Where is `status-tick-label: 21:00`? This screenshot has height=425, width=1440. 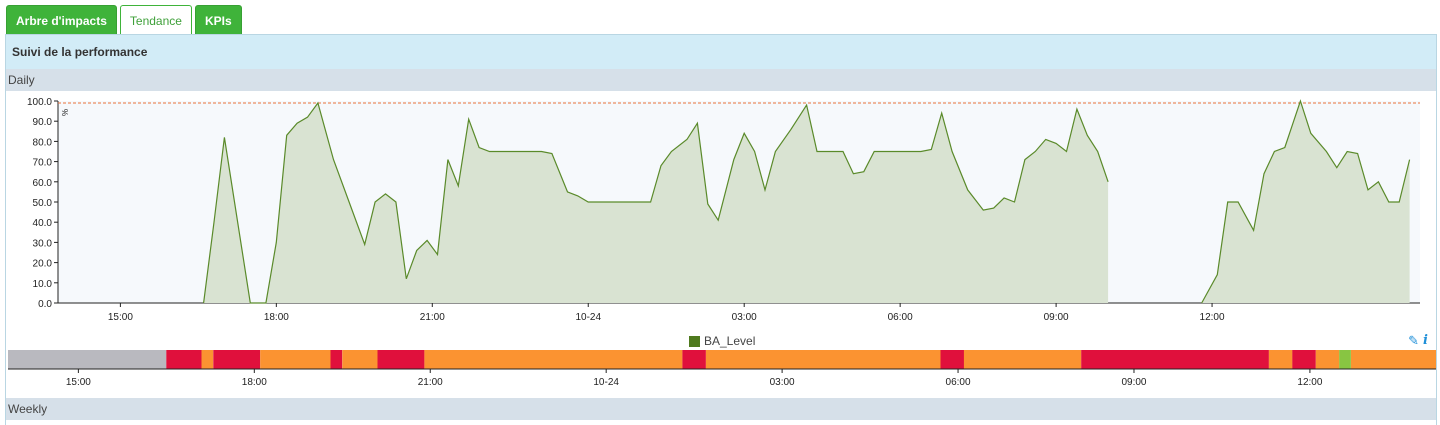 status-tick-label: 21:00 is located at coordinates (430, 382).